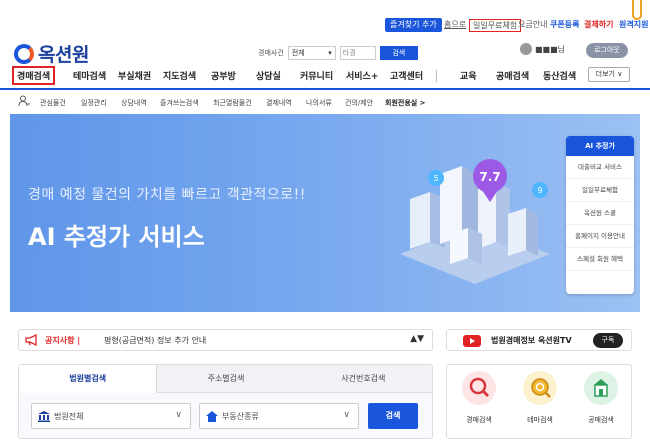  What do you see at coordinates (338, 53) in the screenshot?
I see `case-search-bar: 경매사건 전체 타경 검색` at bounding box center [338, 53].